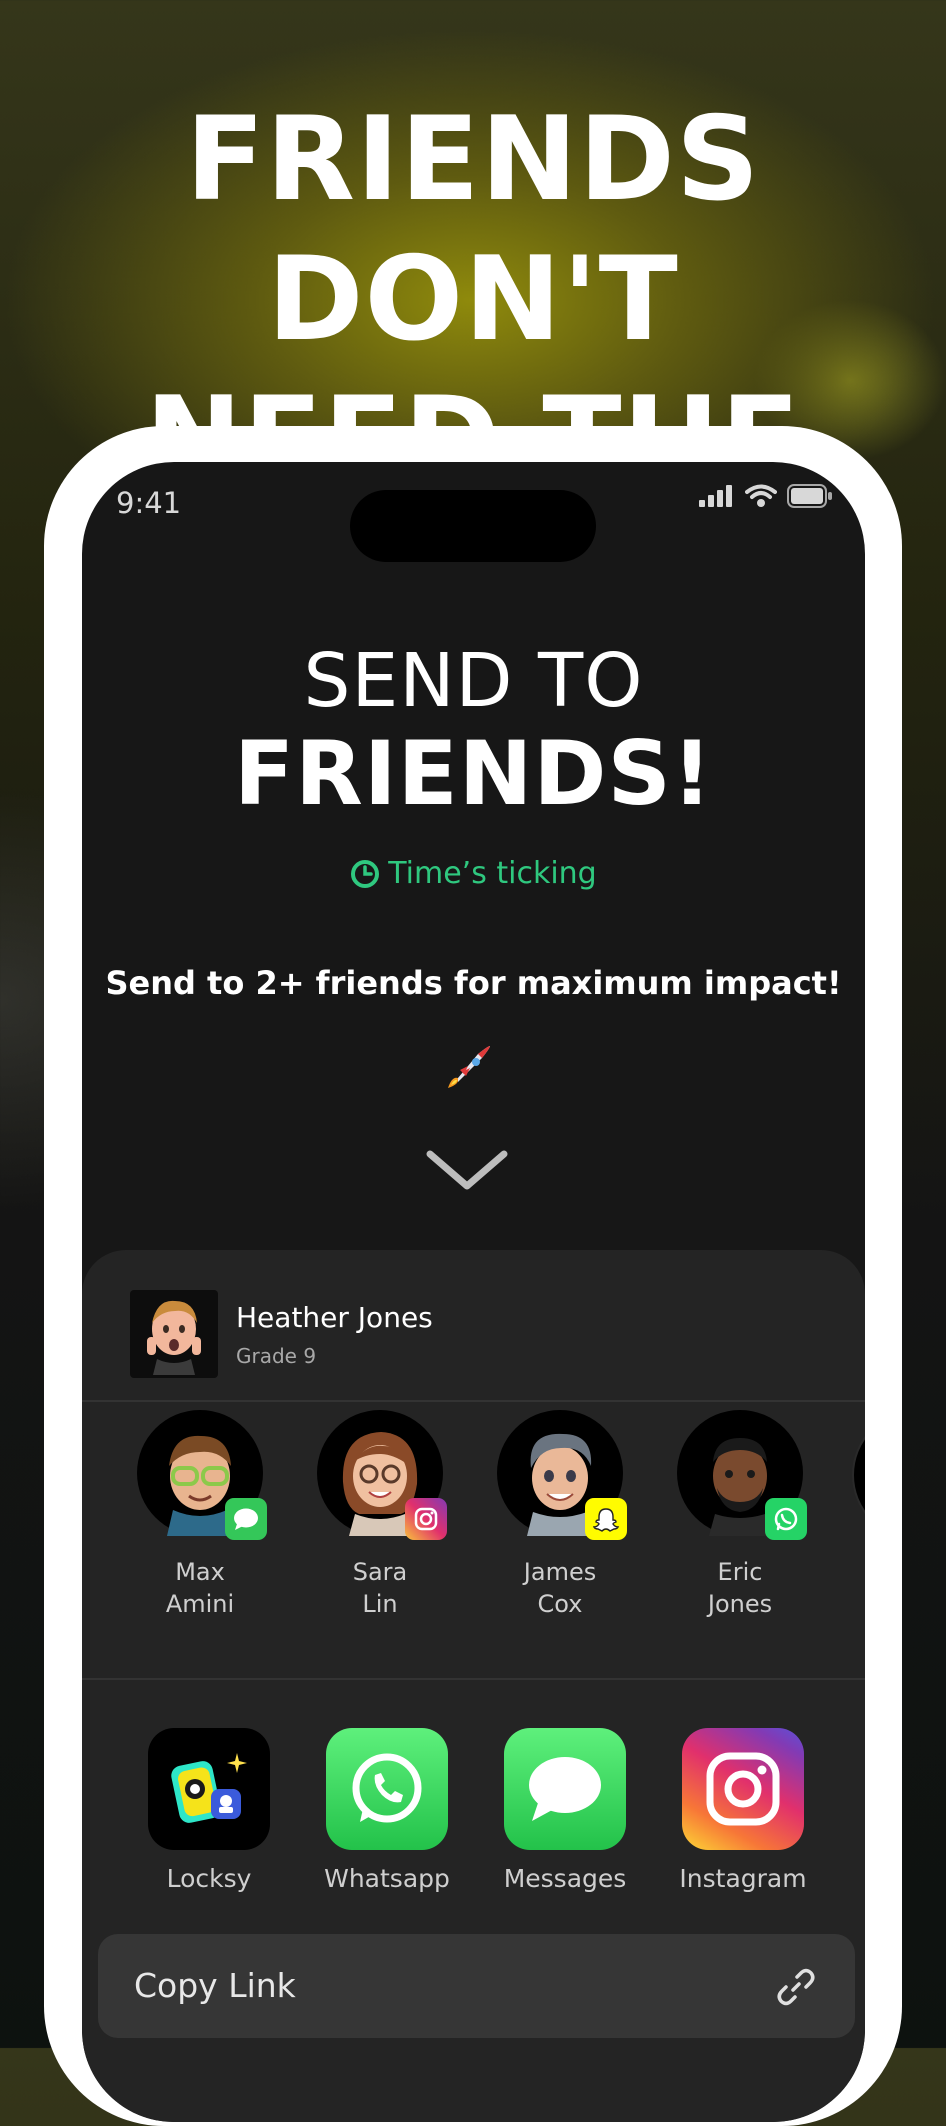 The image size is (946, 2126). Describe the element at coordinates (469, 1067) in the screenshot. I see `rocket-icon` at that location.